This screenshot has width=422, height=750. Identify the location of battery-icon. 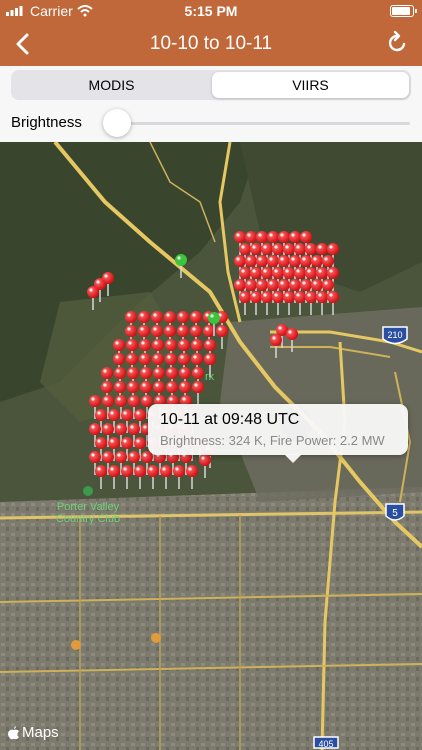
(403, 11).